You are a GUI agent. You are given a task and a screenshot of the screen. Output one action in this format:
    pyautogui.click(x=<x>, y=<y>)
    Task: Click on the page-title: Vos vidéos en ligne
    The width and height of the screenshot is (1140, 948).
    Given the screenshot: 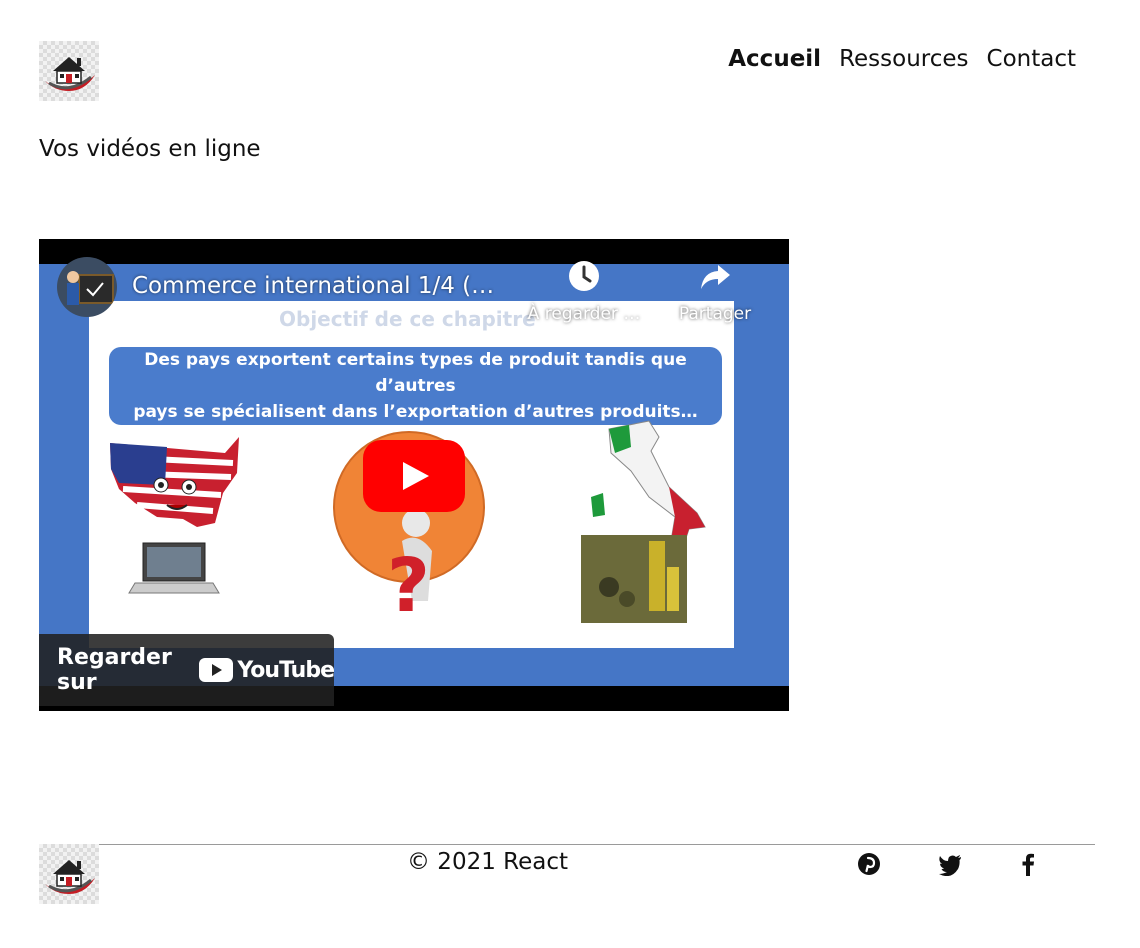 What is the action you would take?
    pyautogui.click(x=150, y=149)
    